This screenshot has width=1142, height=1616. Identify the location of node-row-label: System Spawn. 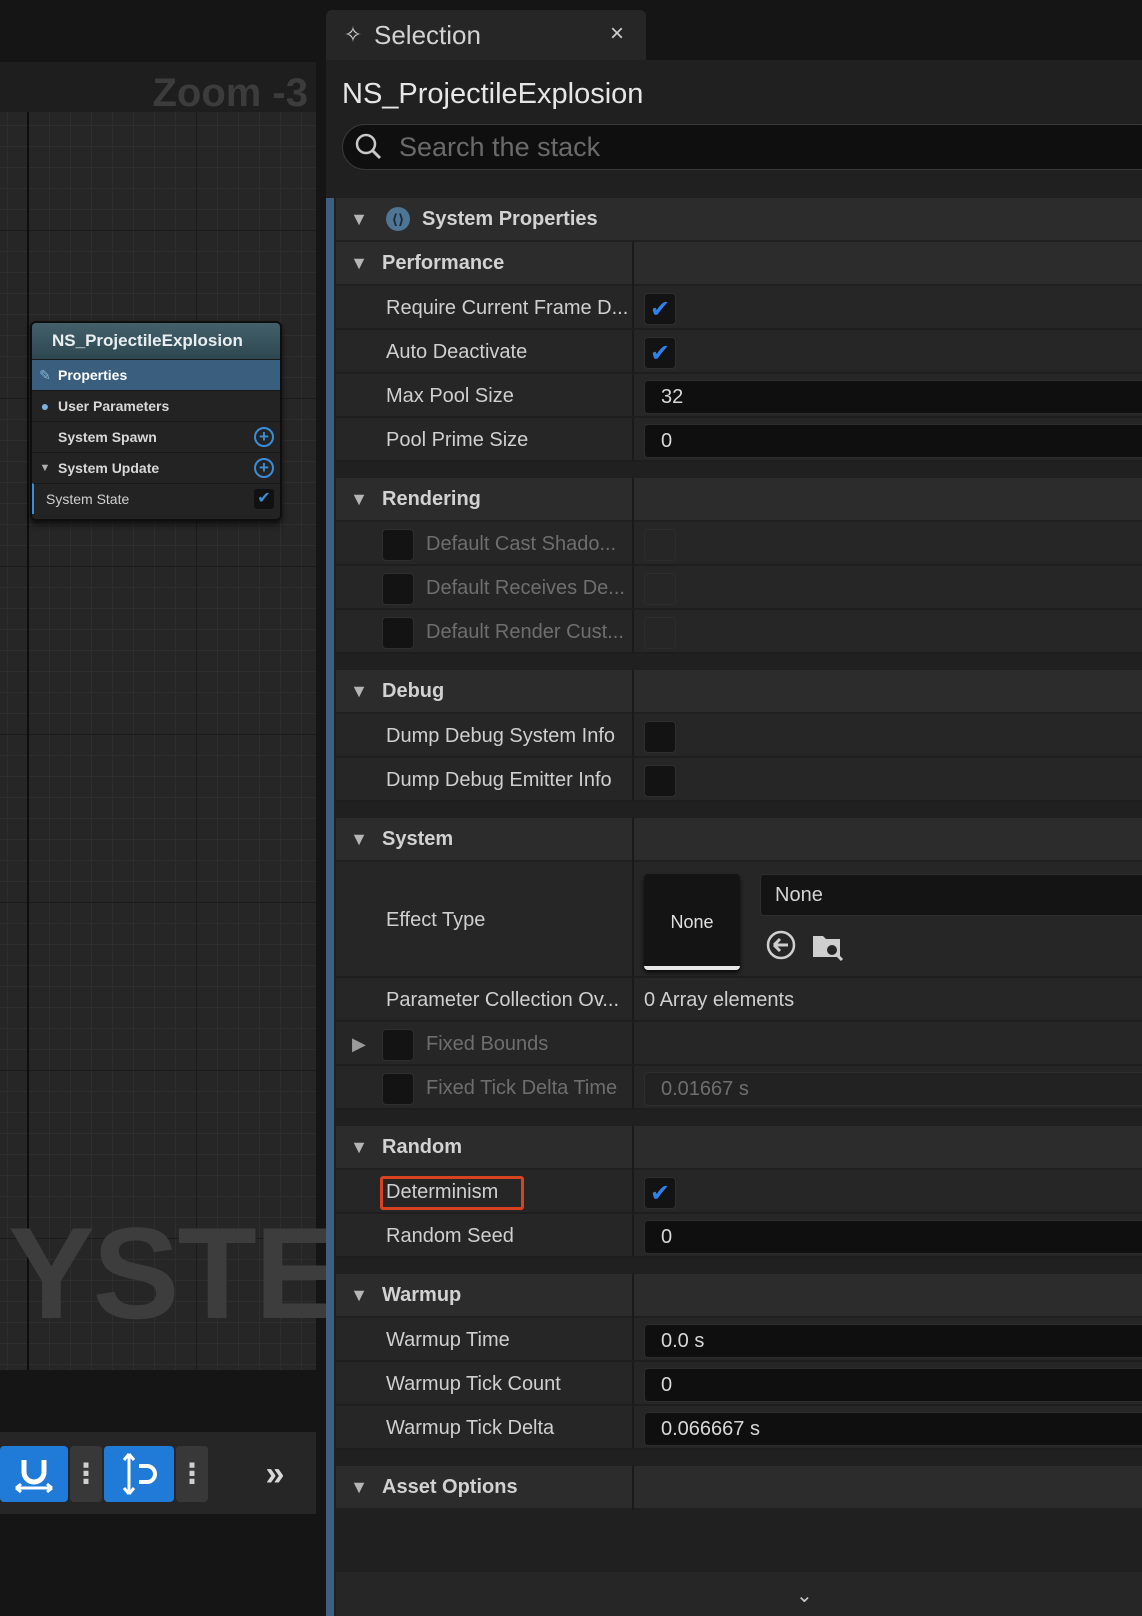
(107, 437).